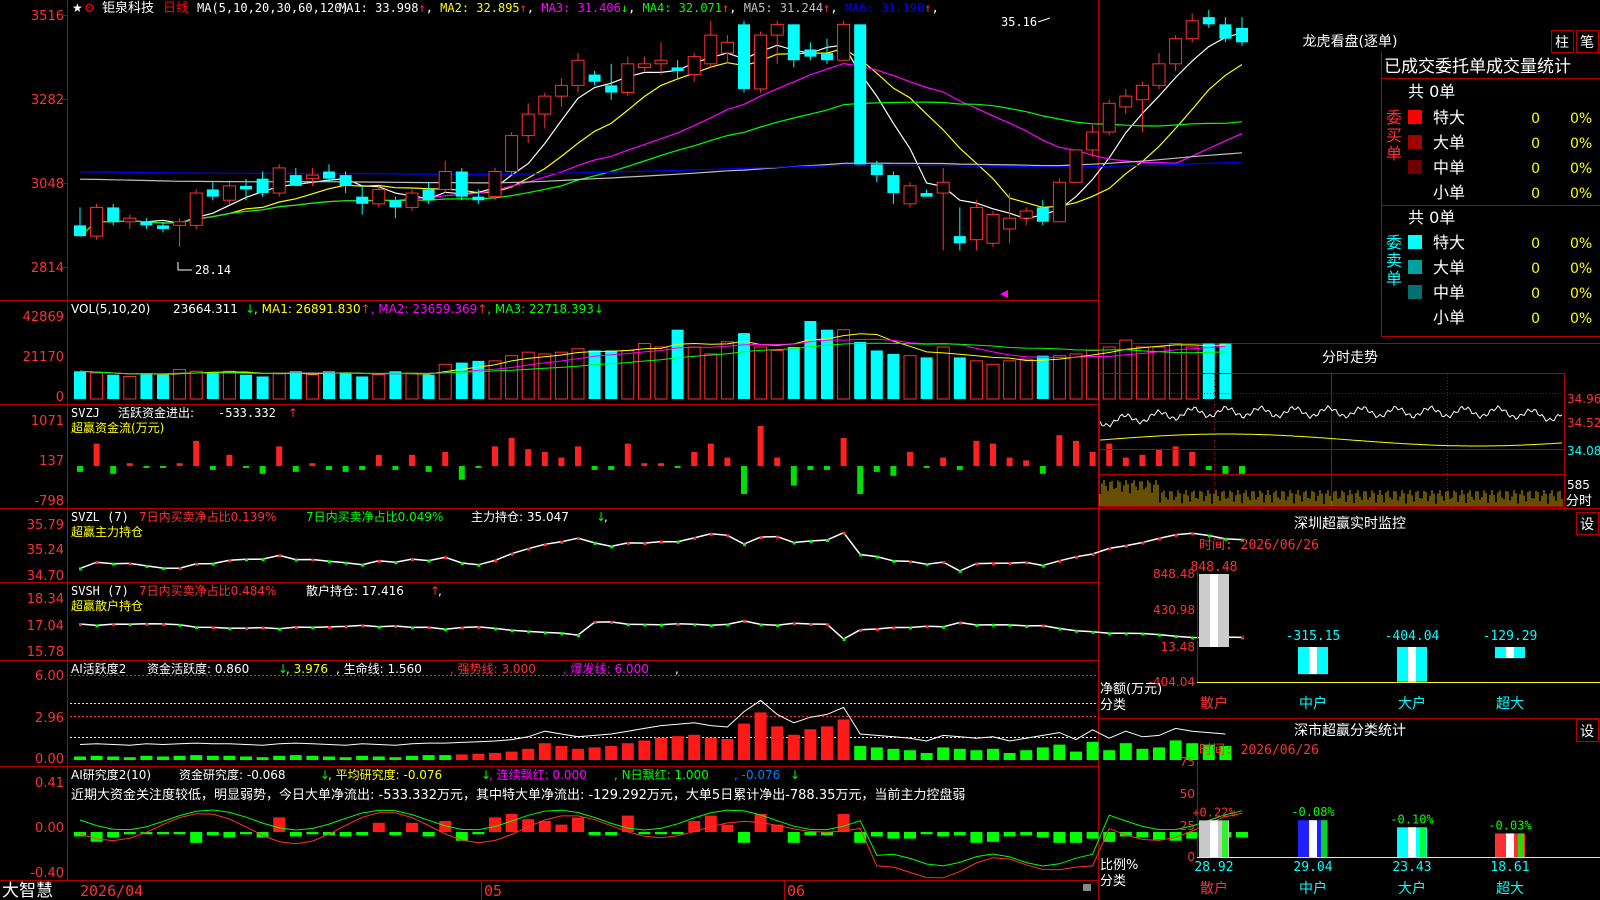  What do you see at coordinates (379, 668) in the screenshot?
I see `ai2-lifeline: , 生命线: 1.560` at bounding box center [379, 668].